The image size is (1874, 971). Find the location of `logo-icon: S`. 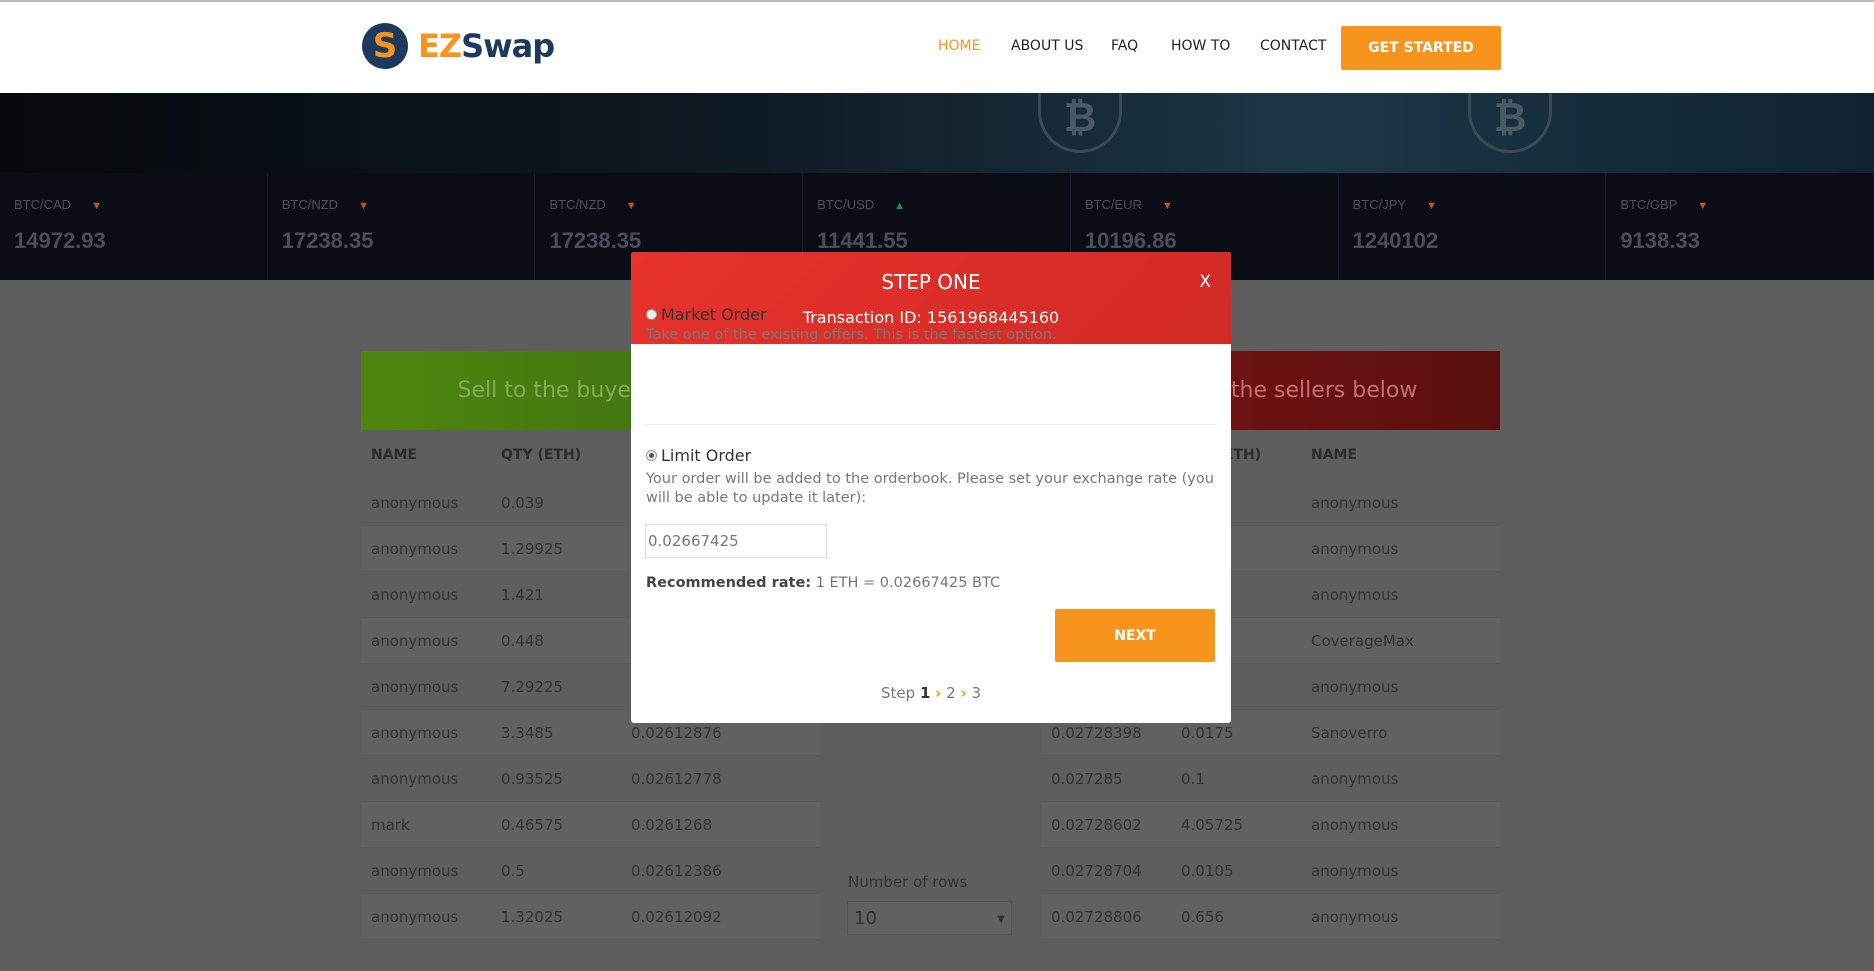

logo-icon: S is located at coordinates (385, 46).